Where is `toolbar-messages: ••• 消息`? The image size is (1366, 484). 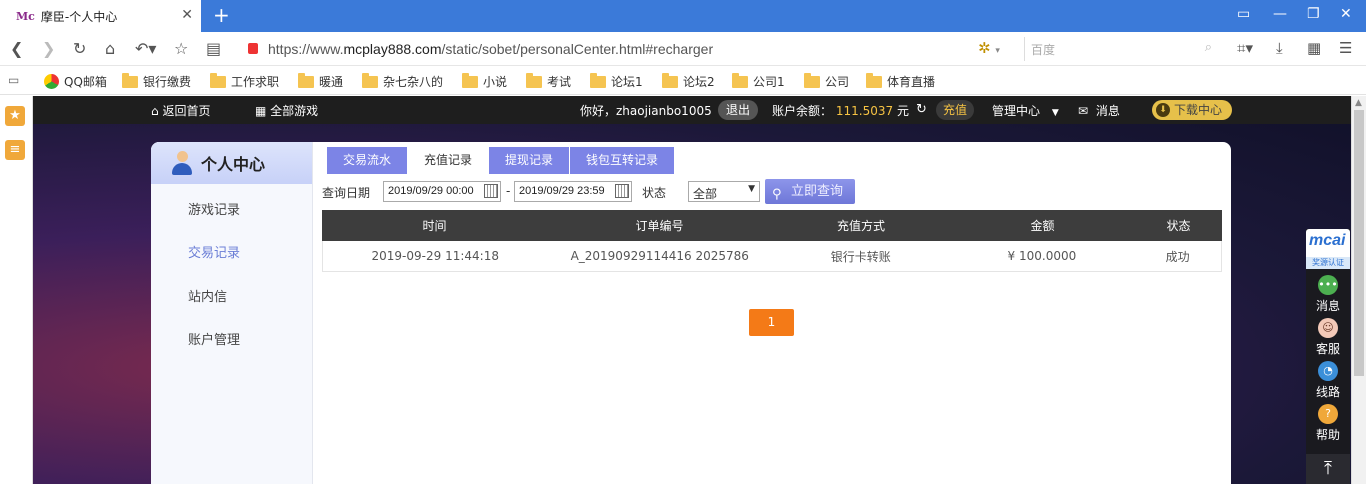 toolbar-messages: ••• 消息 is located at coordinates (1328, 294).